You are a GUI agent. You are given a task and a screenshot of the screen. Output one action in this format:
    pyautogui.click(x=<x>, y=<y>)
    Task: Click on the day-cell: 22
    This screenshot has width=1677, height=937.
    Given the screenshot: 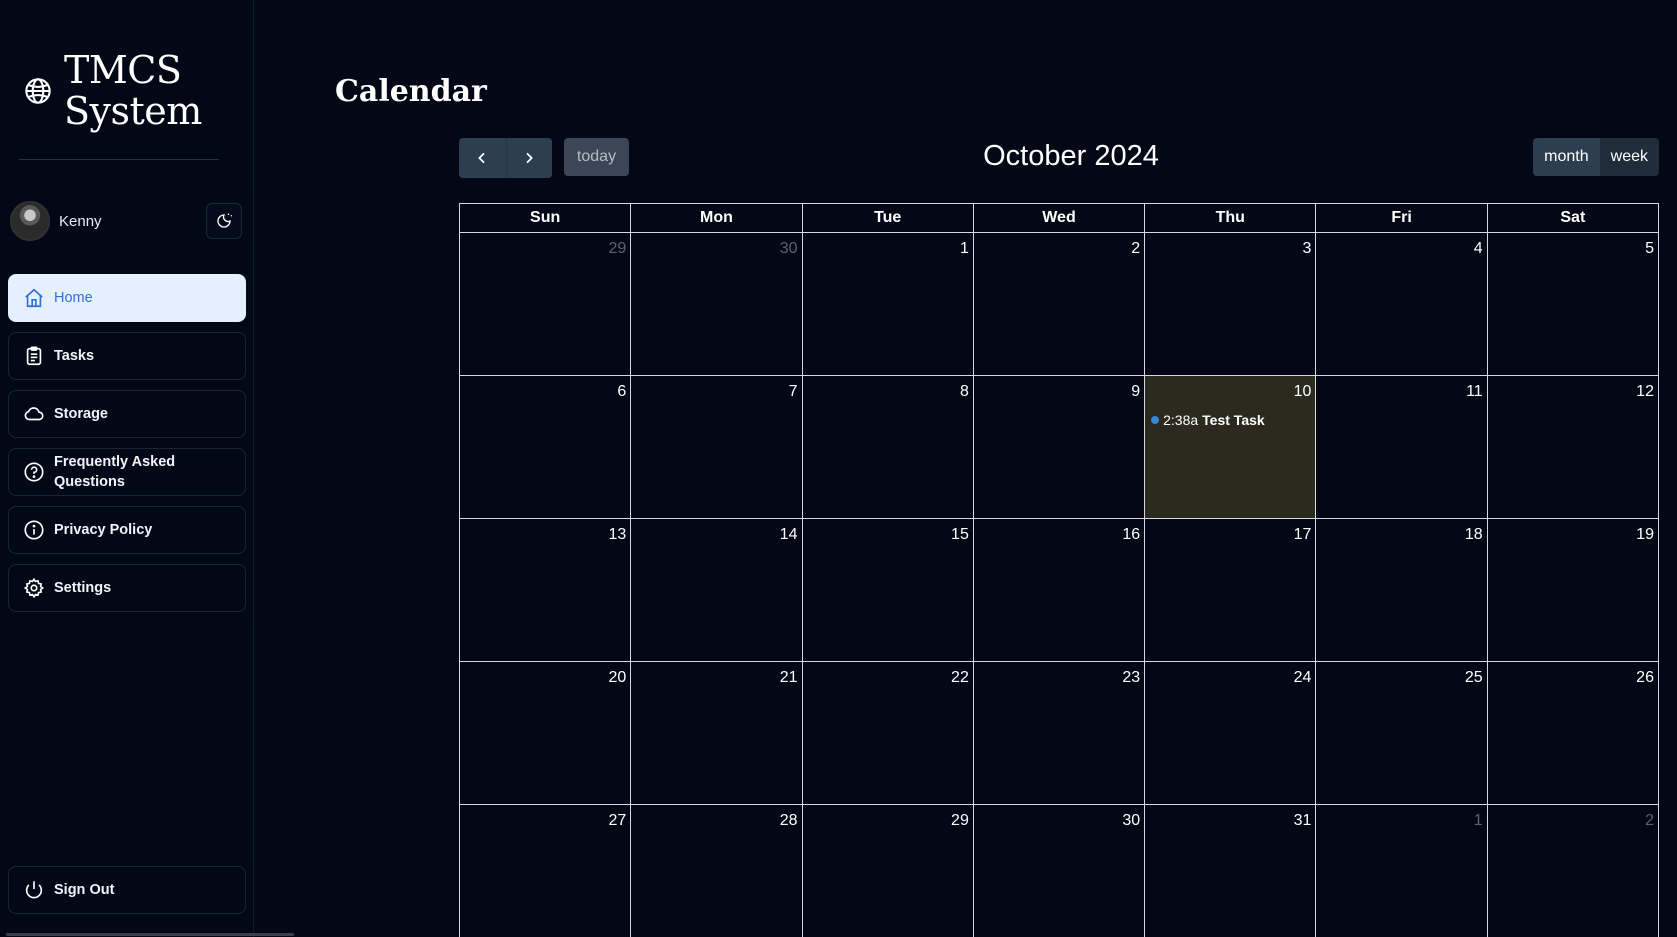 What is the action you would take?
    pyautogui.click(x=888, y=733)
    